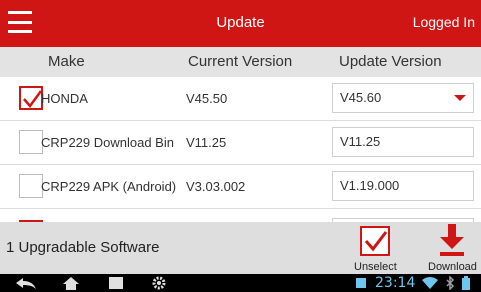 The height and width of the screenshot is (292, 481). I want to click on table-header: Make Current Version Update Version, so click(240, 62).